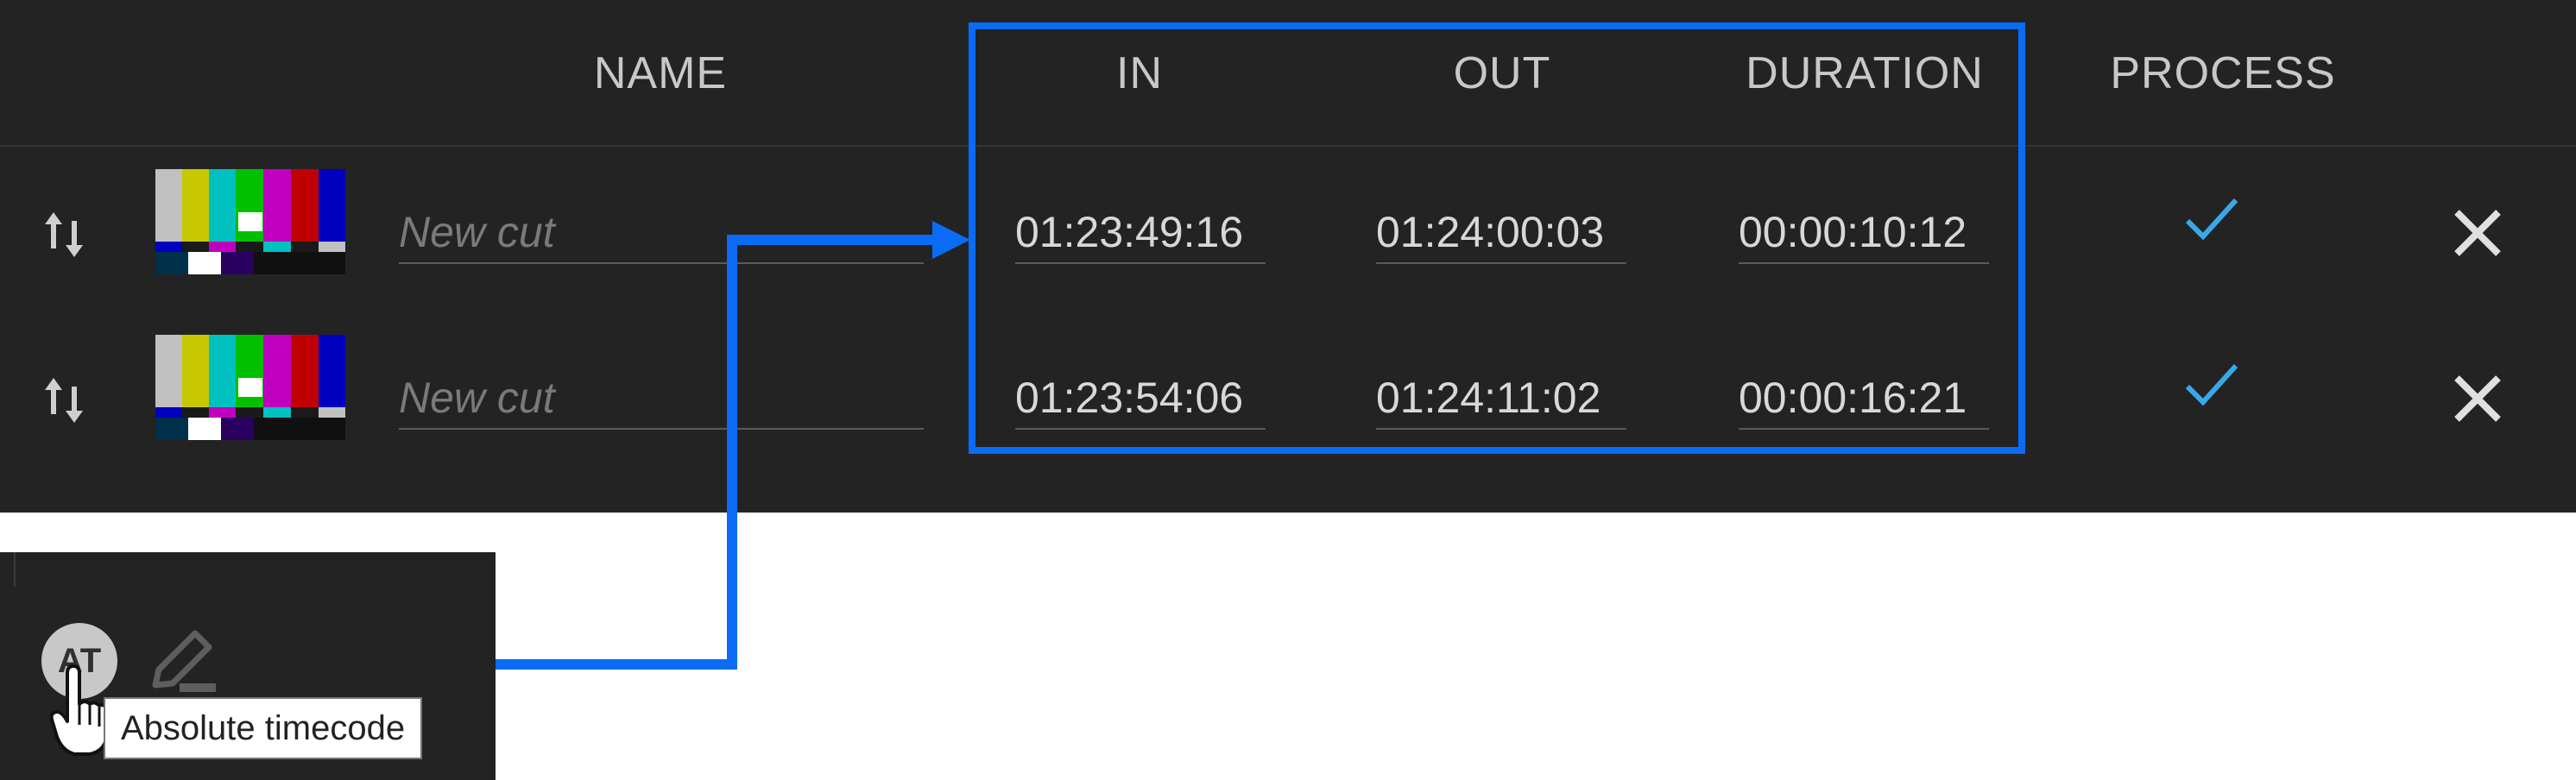 The height and width of the screenshot is (780, 2576). What do you see at coordinates (1140, 233) in the screenshot?
I see `in-timecode-field: 01:23:49:16` at bounding box center [1140, 233].